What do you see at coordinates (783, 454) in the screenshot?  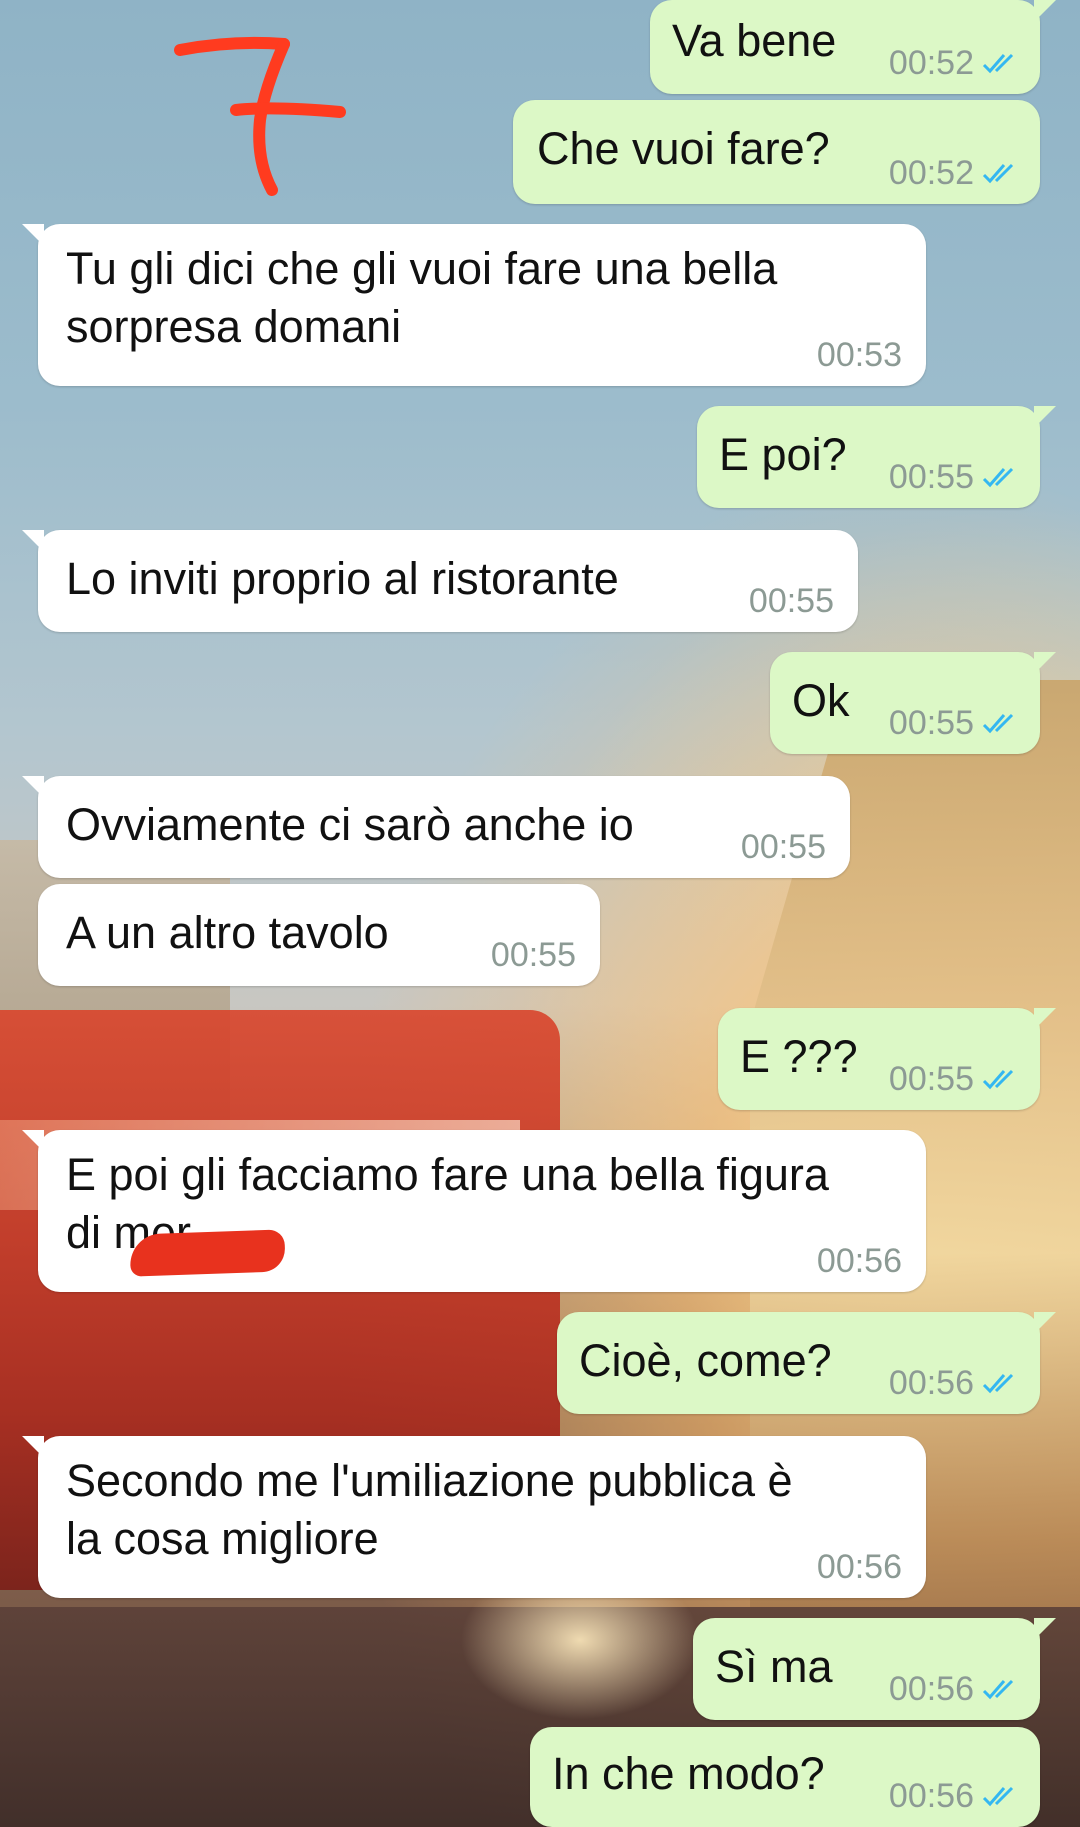 I see `message-text: E poi?` at bounding box center [783, 454].